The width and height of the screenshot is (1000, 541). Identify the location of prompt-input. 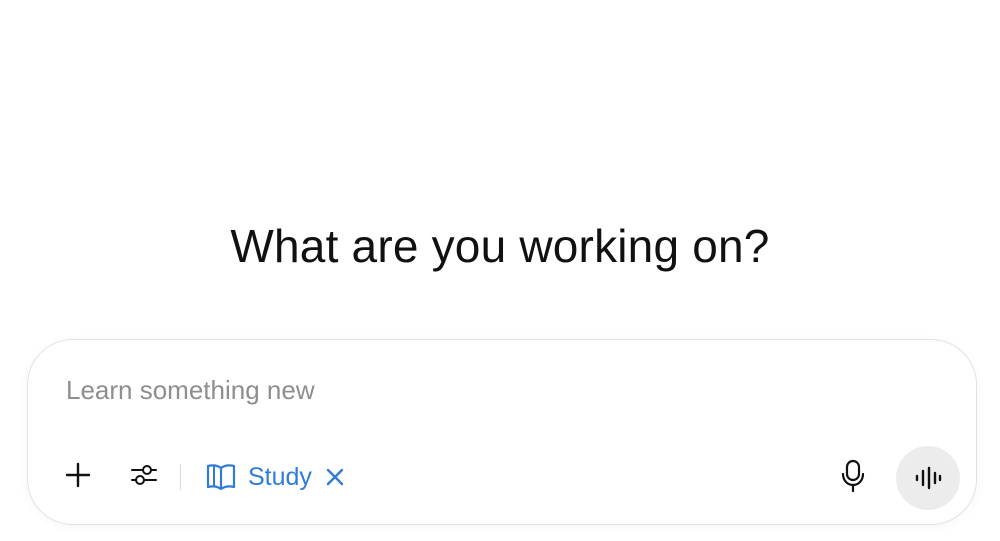
(496, 390).